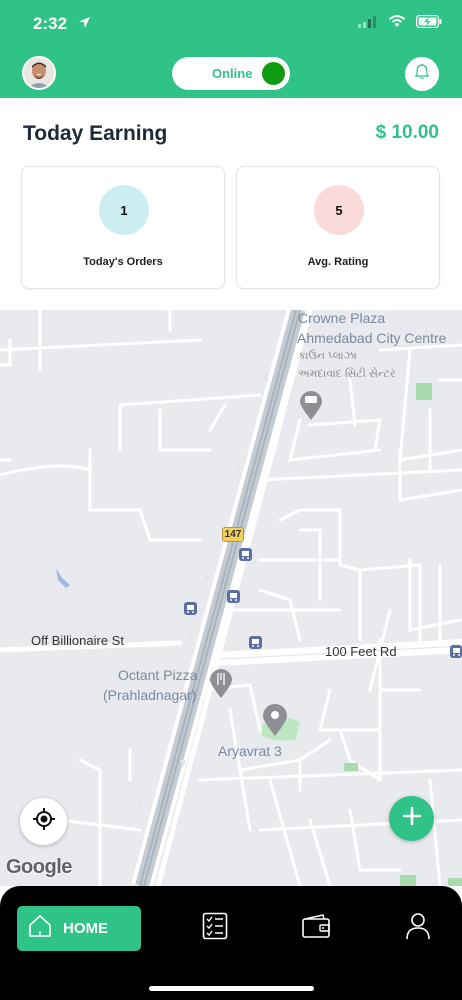 The height and width of the screenshot is (1000, 462). I want to click on avg-rating-card: 5 Avg. Rating, so click(338, 227).